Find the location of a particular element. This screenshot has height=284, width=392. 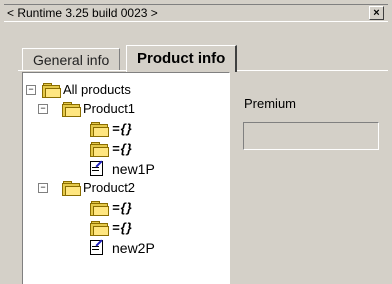

close-button: × is located at coordinates (376, 13).